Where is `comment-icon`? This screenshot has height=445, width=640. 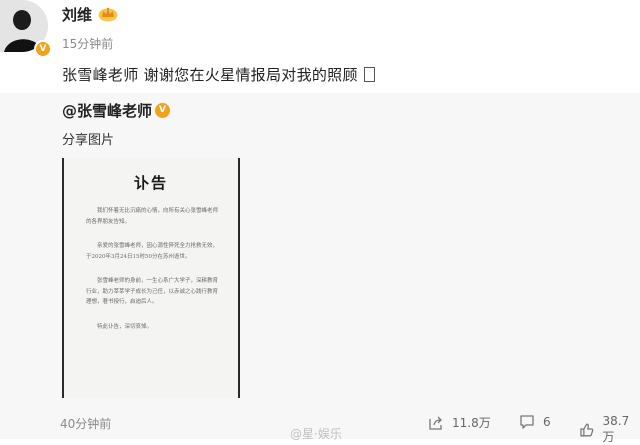
comment-icon is located at coordinates (527, 422).